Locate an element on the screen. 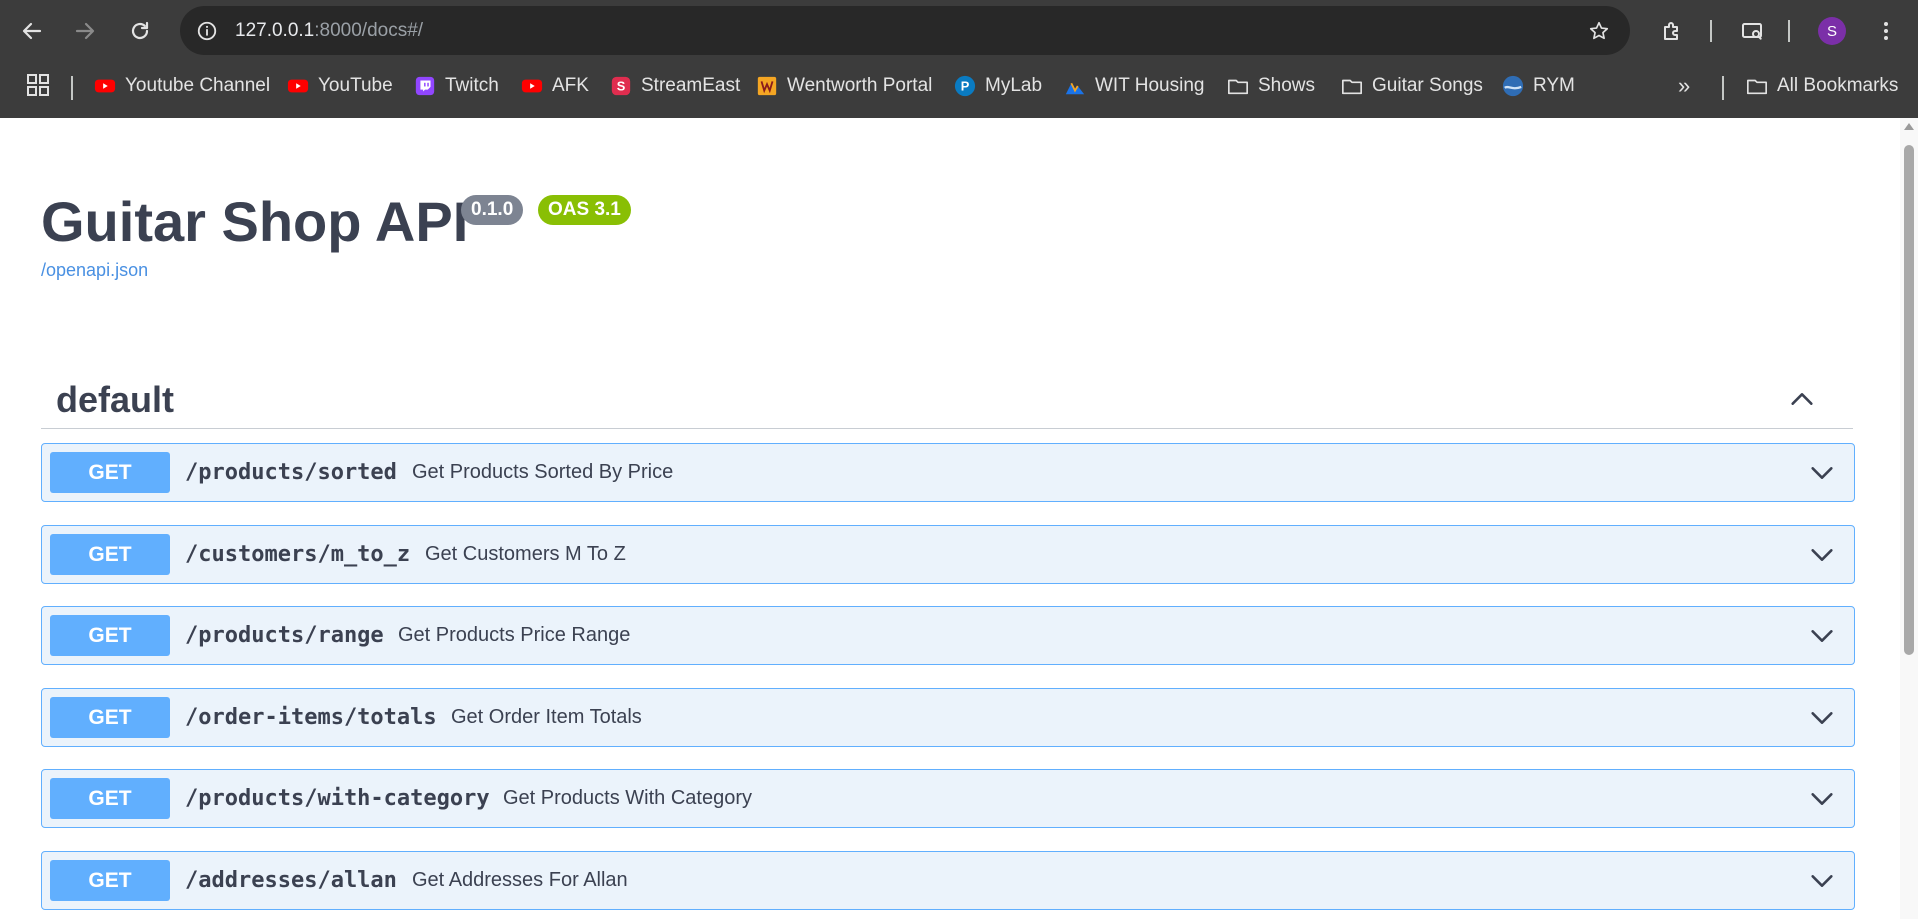 The image size is (1918, 919). operation-path: /order-items/totals is located at coordinates (311, 717).